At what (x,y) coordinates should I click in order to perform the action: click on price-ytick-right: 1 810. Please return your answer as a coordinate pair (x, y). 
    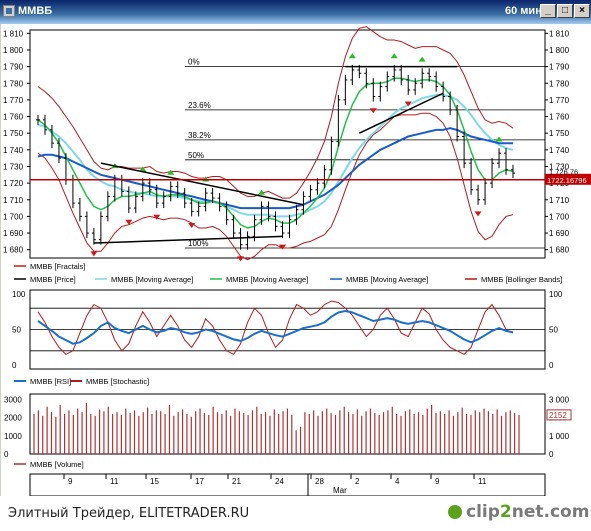
    Looking at the image, I should click on (559, 33).